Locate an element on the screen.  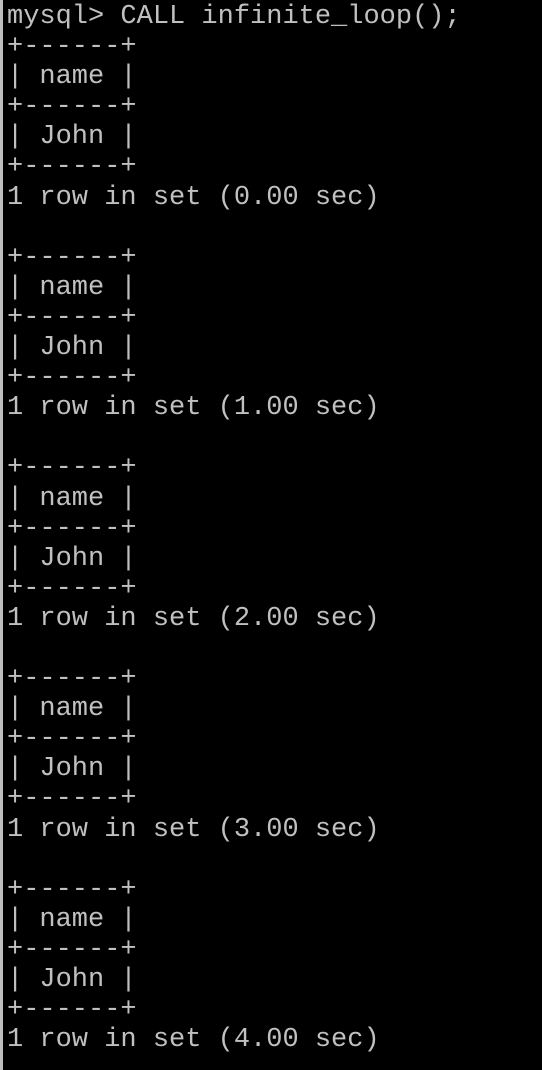
command-prompt-line: mysql> CALL infinite_loop(); is located at coordinates (234, 17).